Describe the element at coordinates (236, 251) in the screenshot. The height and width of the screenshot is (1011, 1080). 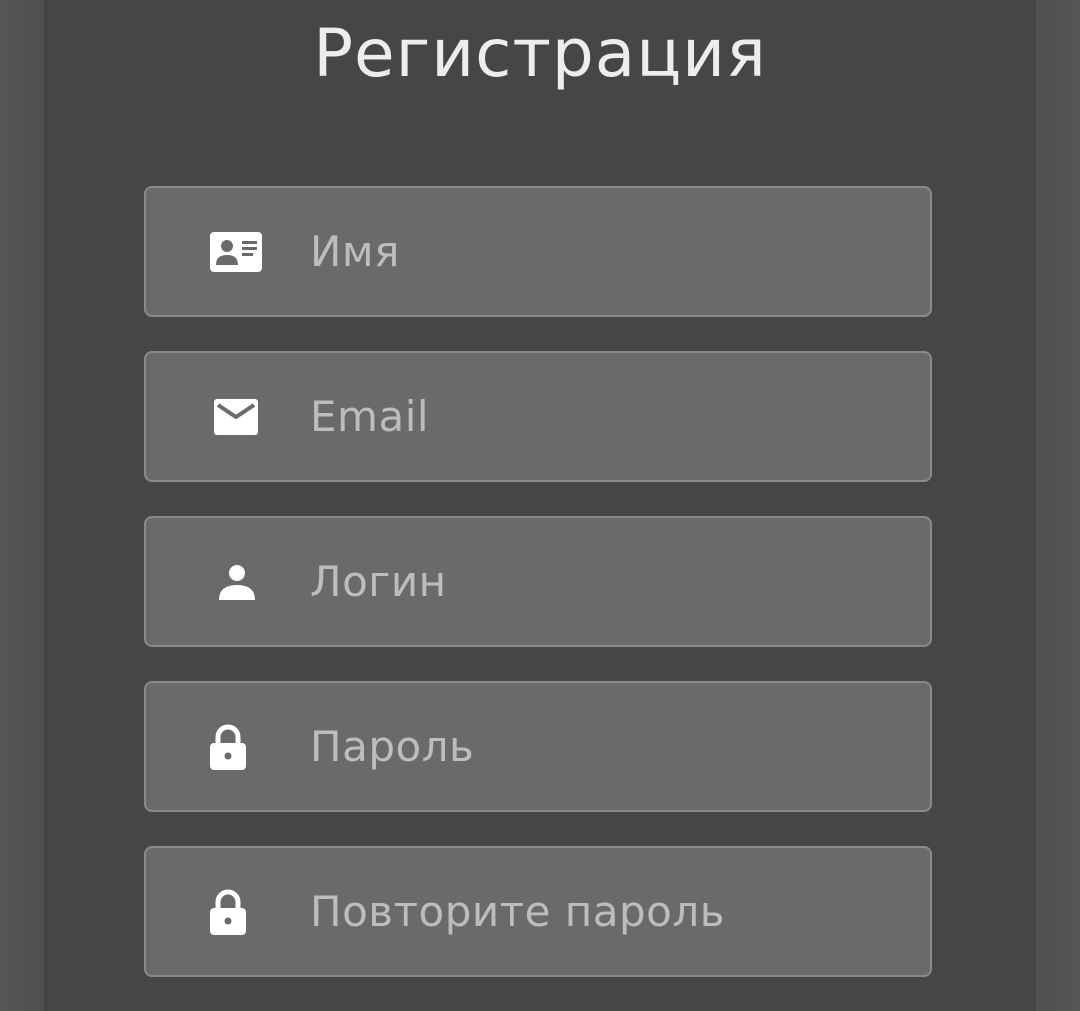
I see `id-card-icon` at that location.